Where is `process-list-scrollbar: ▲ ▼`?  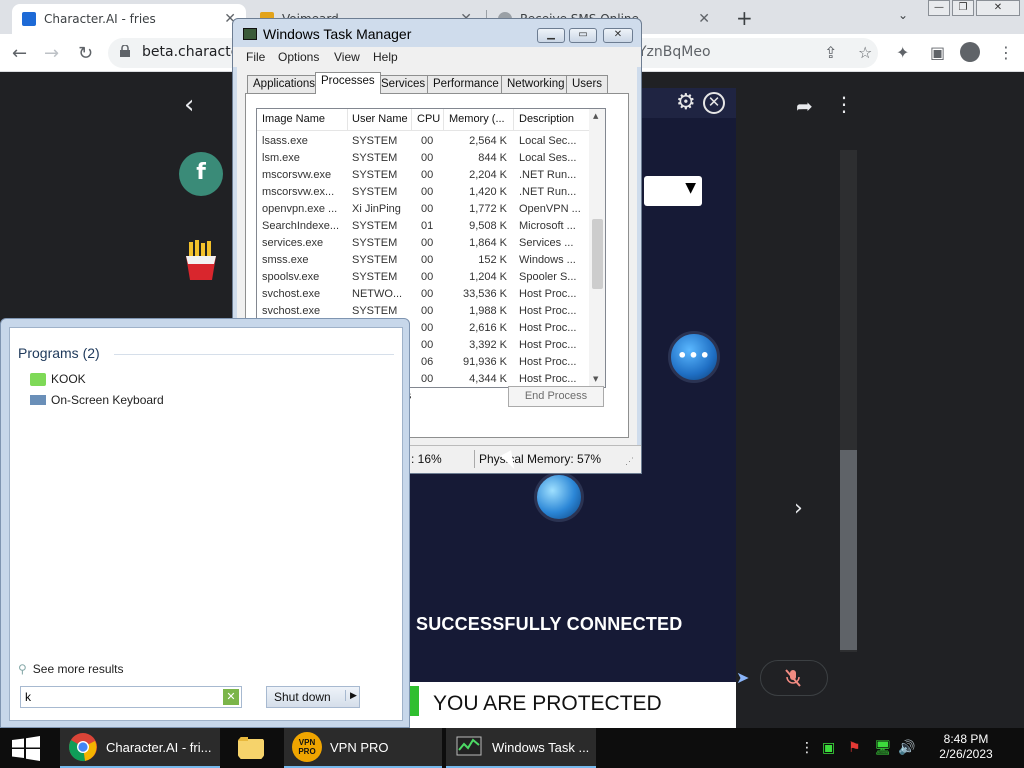
process-list-scrollbar: ▲ ▼ is located at coordinates (597, 248).